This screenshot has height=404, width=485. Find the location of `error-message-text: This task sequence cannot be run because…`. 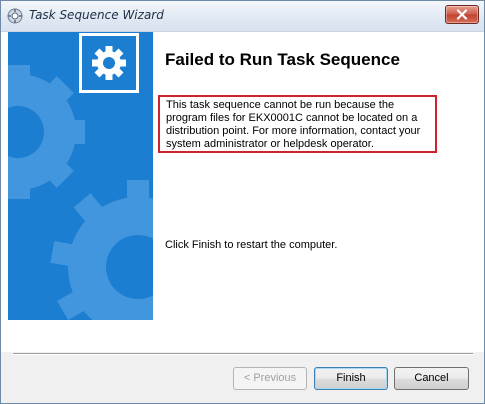

error-message-text: This task sequence cannot be run because… is located at coordinates (293, 124).